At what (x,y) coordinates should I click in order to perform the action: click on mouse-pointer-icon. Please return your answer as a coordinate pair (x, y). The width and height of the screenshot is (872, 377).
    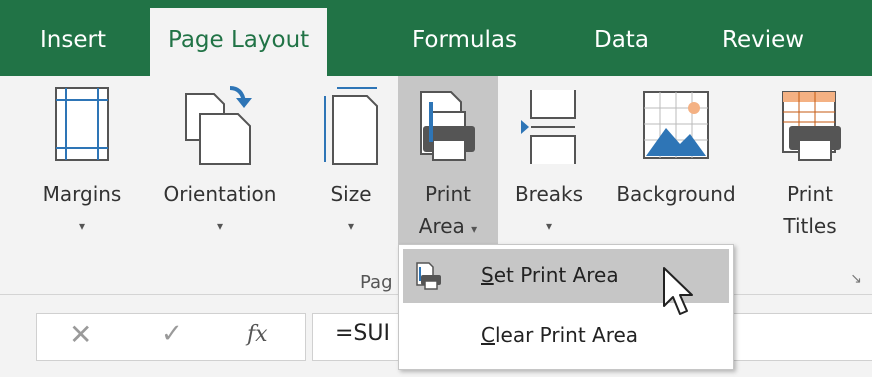
    Looking at the image, I should click on (678, 295).